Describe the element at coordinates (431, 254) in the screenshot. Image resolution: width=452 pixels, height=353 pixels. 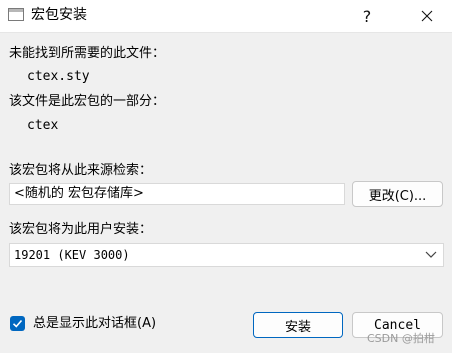
I see `chevron-down-icon` at that location.